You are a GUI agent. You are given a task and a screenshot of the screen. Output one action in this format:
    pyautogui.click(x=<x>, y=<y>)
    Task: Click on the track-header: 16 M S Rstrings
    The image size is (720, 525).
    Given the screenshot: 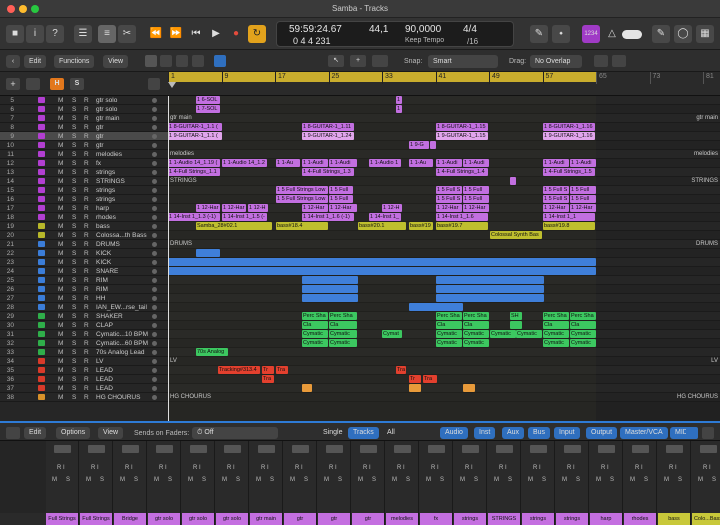 What is the action you would take?
    pyautogui.click(x=84, y=199)
    